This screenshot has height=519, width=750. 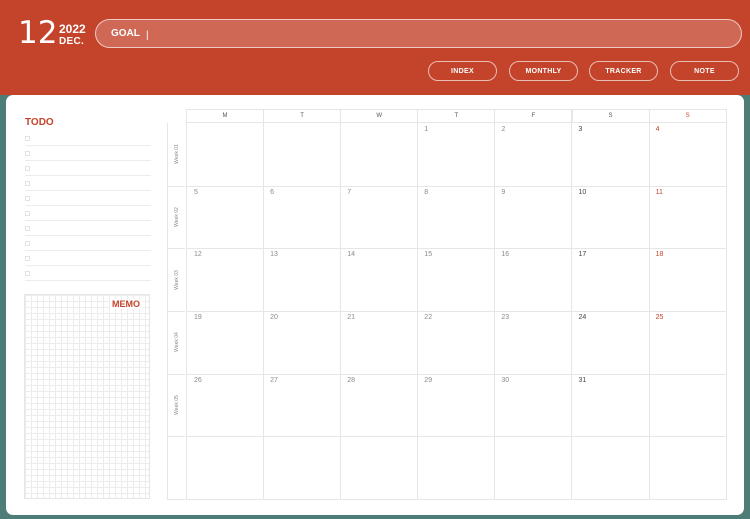 What do you see at coordinates (623, 71) in the screenshot?
I see `nav-tracker-button: TRACKER` at bounding box center [623, 71].